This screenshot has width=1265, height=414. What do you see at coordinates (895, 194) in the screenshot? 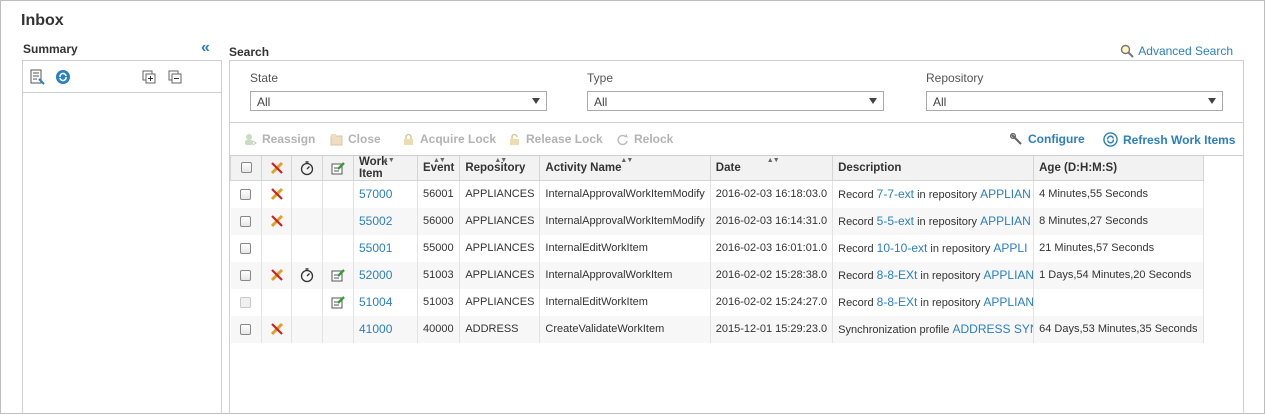
I see `description-link: 7-7-ext` at bounding box center [895, 194].